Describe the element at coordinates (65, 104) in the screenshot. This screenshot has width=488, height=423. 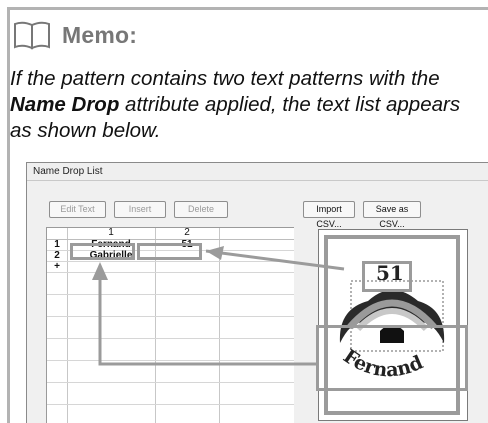
I see `memo-text-bold: Name Drop` at that location.